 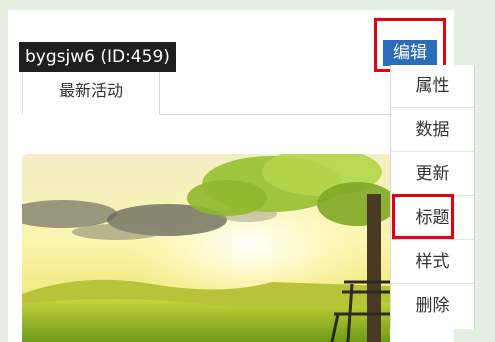 What do you see at coordinates (432, 174) in the screenshot?
I see `menu-item-update: 更新` at bounding box center [432, 174].